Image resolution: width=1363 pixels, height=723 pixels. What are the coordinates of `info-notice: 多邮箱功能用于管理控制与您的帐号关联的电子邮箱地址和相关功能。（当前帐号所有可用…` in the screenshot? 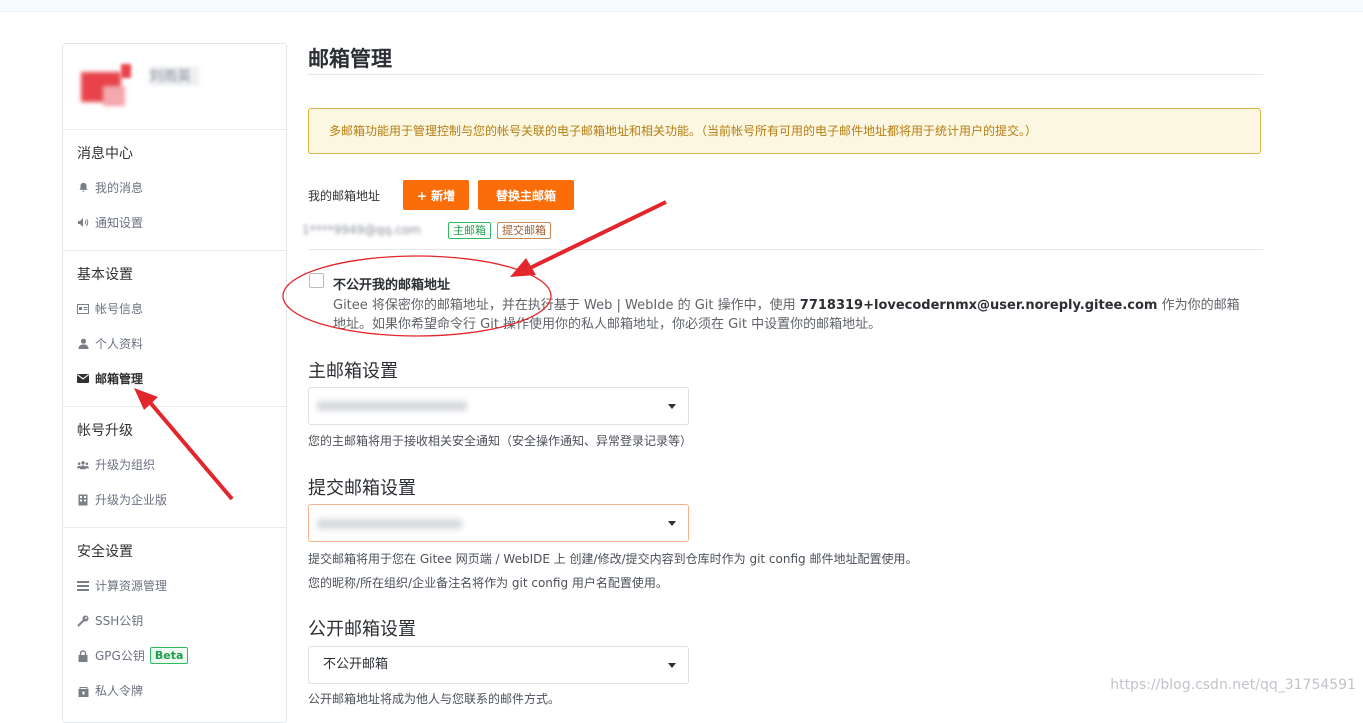 It's located at (784, 131).